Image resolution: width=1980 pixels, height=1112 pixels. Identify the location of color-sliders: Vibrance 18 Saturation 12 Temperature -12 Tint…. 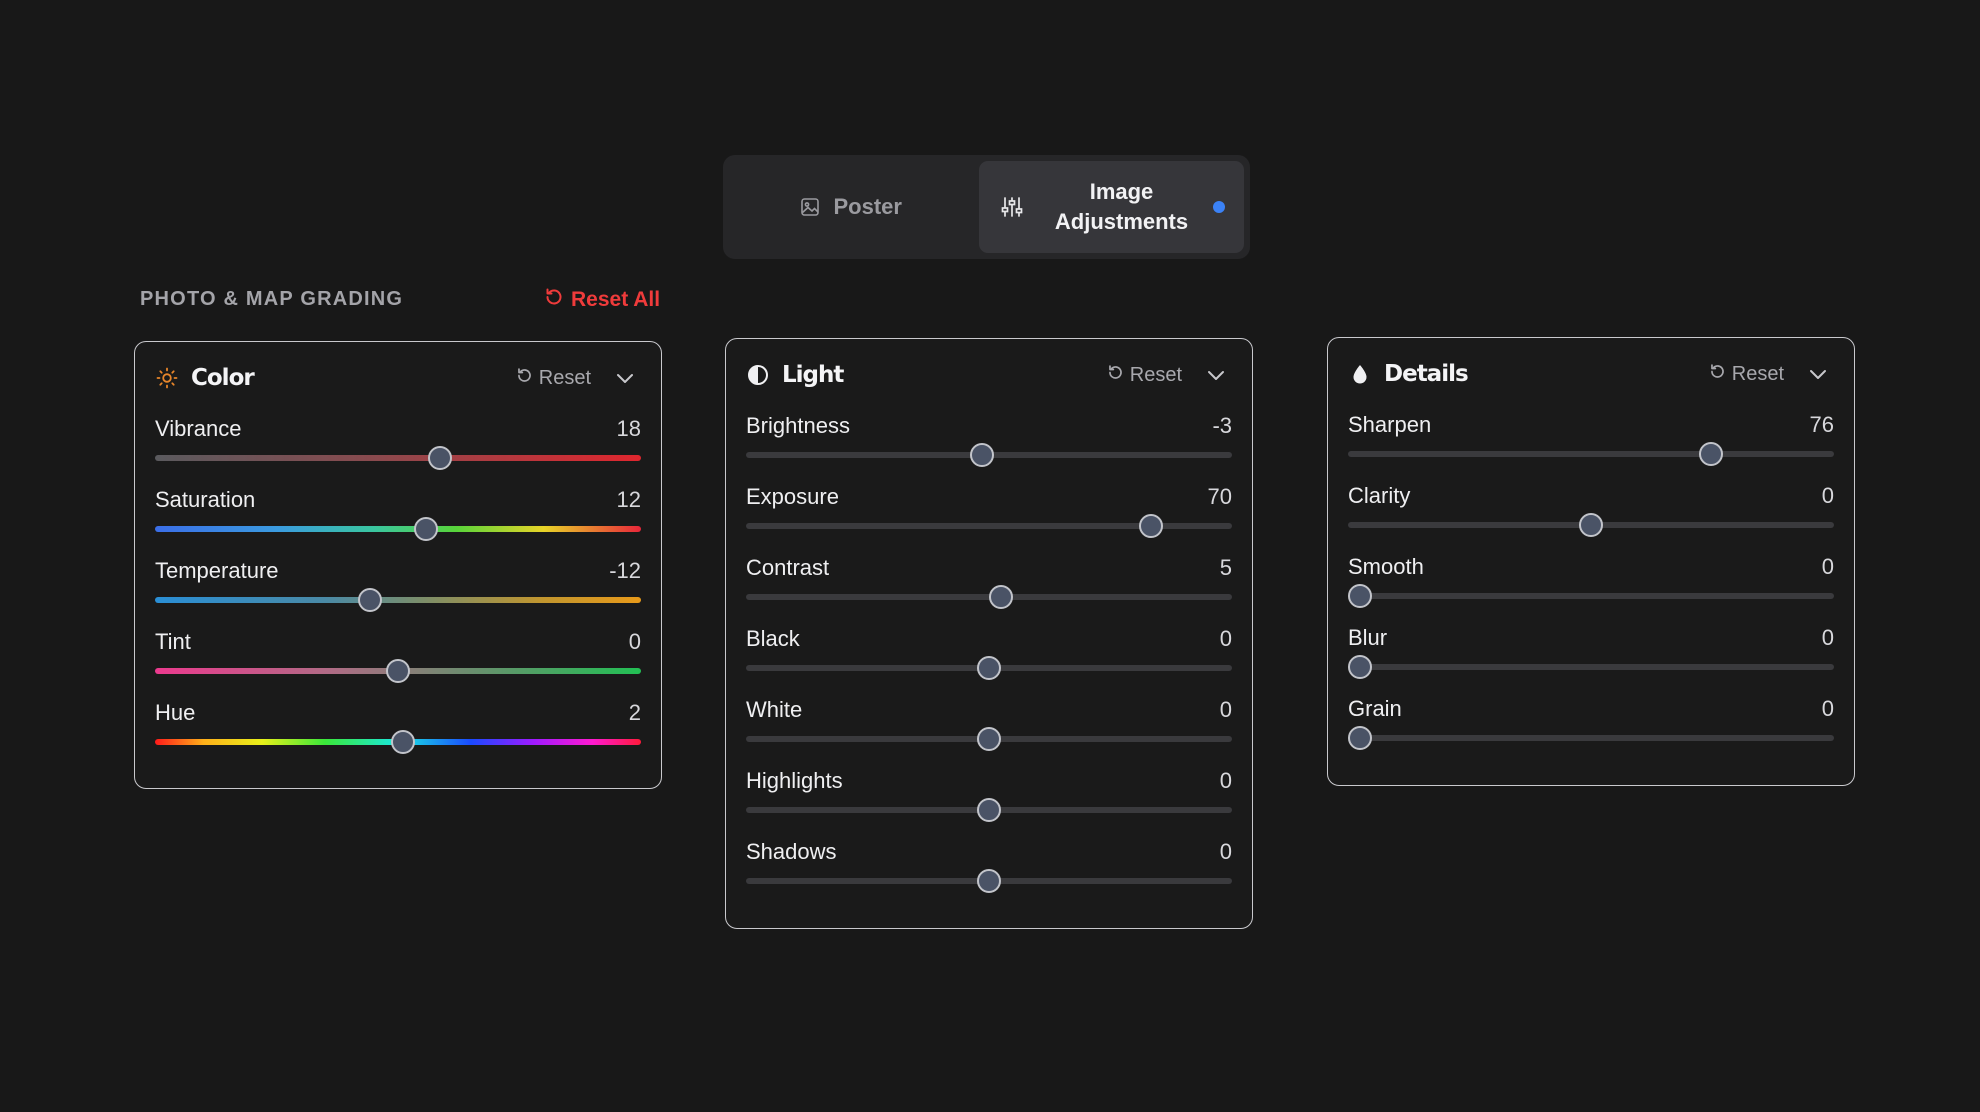
(398, 591).